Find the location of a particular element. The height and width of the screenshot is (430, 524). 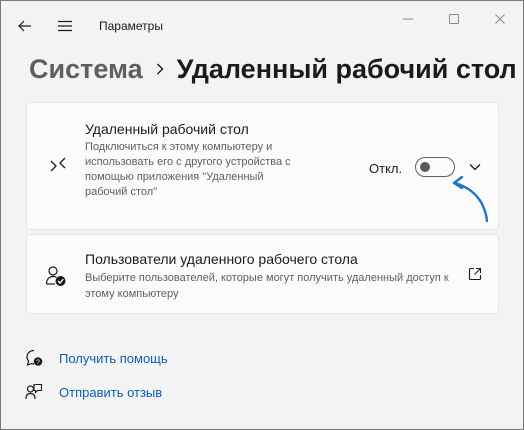

breadcrumb-parent-link: Система is located at coordinates (86, 69).